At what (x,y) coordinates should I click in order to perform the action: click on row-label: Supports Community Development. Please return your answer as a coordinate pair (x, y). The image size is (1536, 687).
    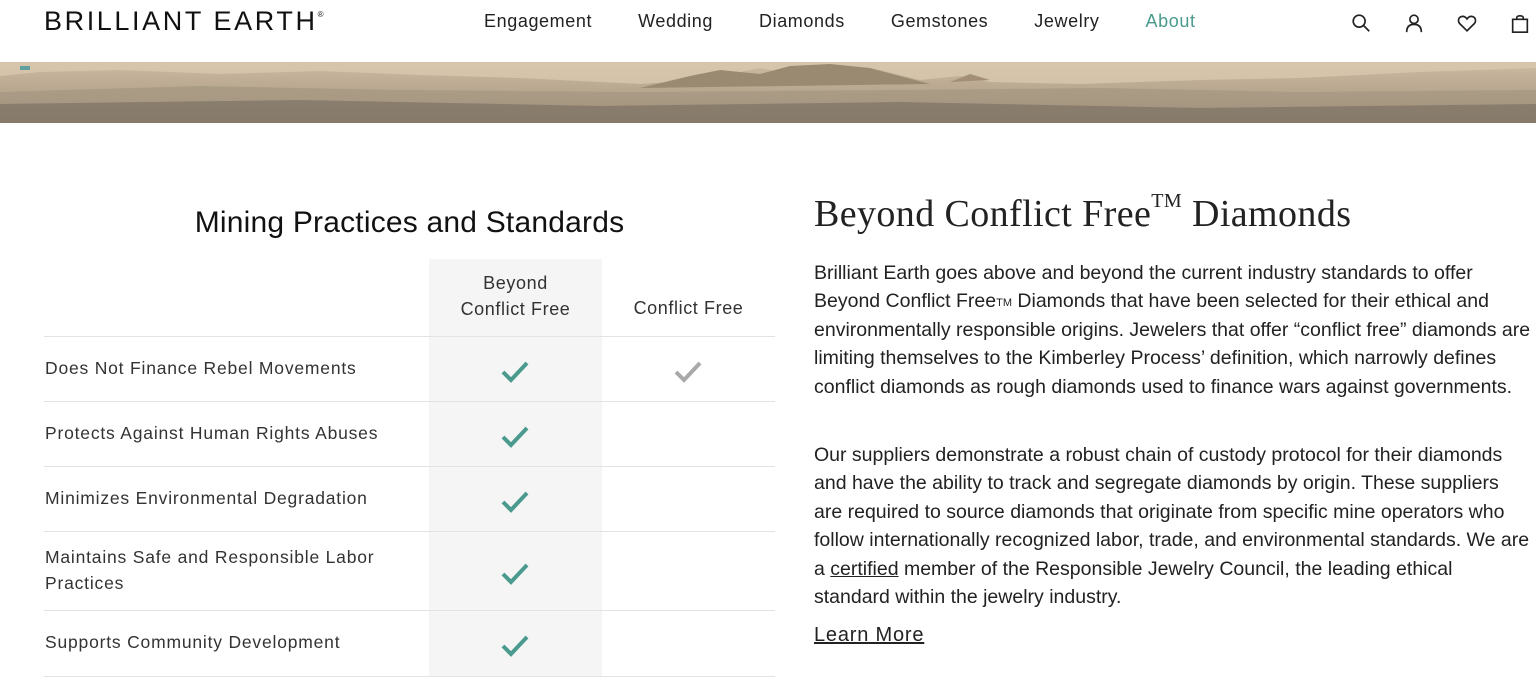
    Looking at the image, I should click on (193, 642).